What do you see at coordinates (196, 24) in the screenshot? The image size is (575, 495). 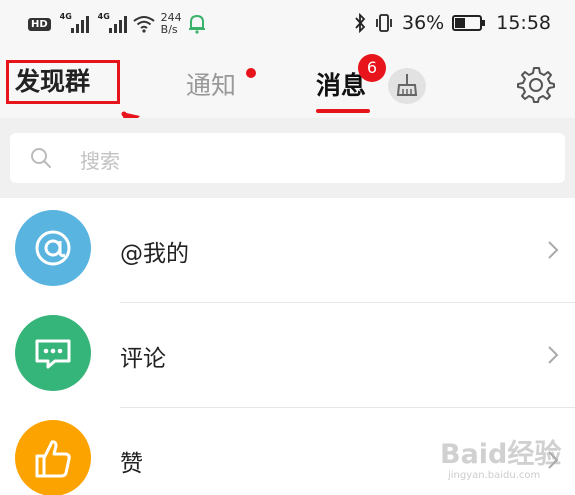 I see `notification-bell-icon` at bounding box center [196, 24].